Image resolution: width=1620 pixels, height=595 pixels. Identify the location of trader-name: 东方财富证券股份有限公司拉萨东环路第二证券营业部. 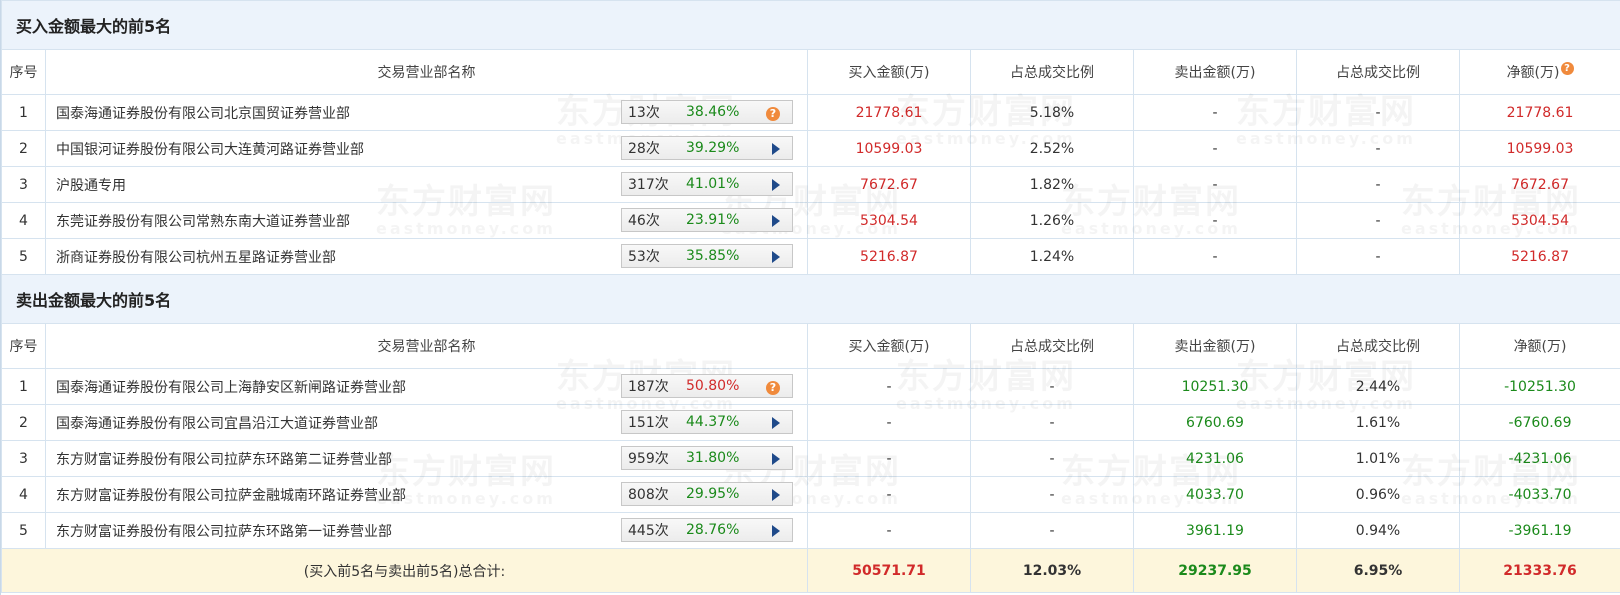
(224, 459).